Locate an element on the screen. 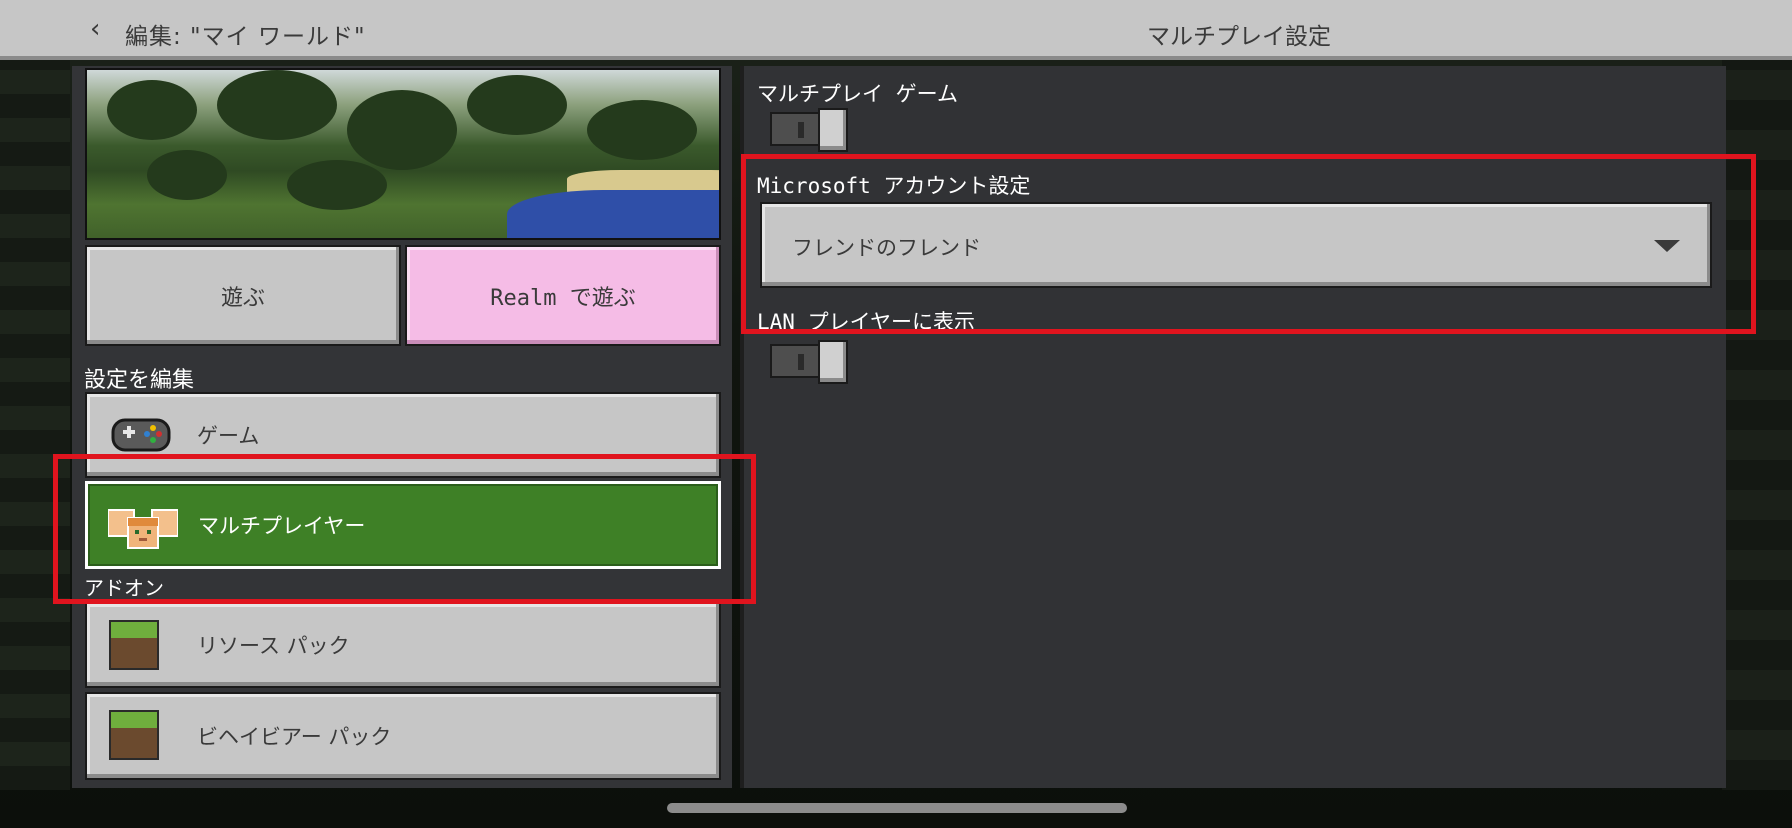 This screenshot has width=1792, height=828. edit-settings-heading: 設定を編集 is located at coordinates (139, 380).